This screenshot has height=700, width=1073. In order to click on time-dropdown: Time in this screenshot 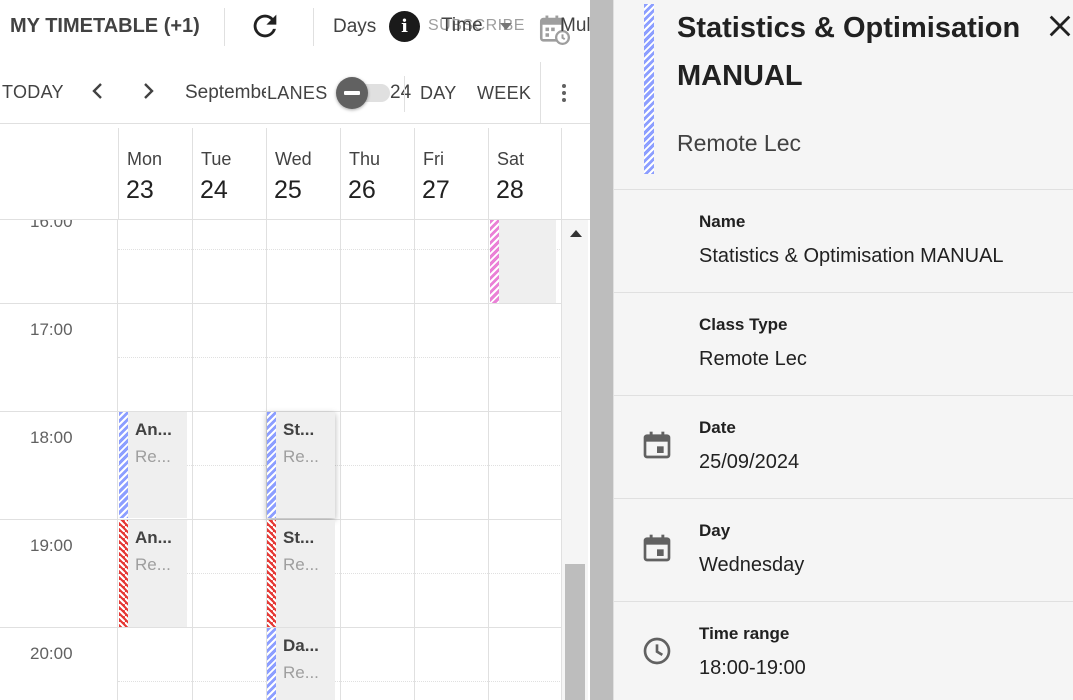, I will do `click(462, 26)`.